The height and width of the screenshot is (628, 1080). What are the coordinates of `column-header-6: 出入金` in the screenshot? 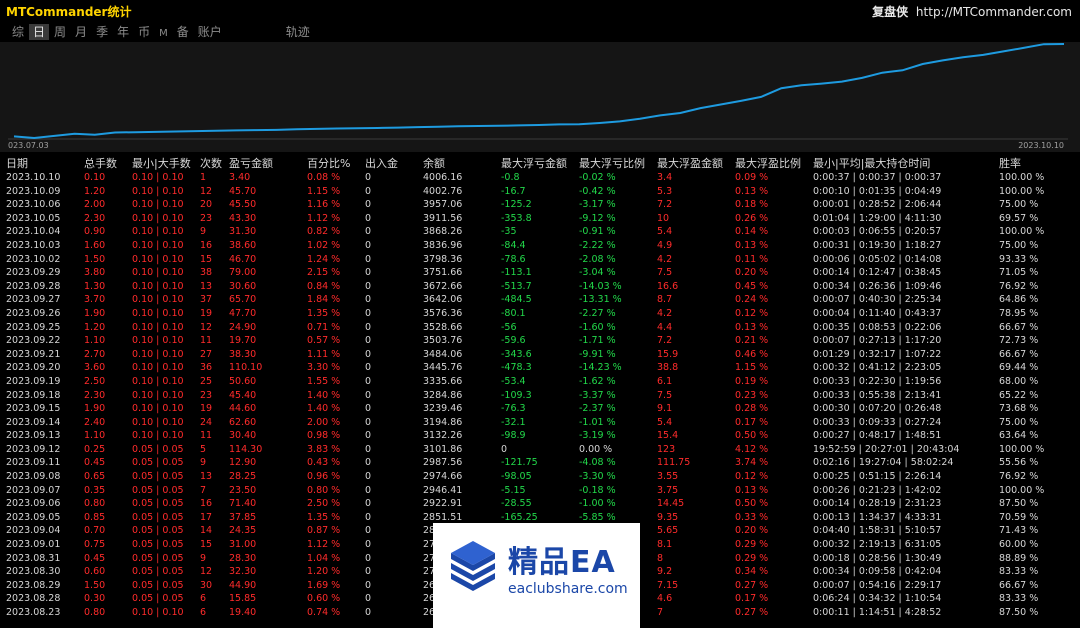 It's located at (388, 163).